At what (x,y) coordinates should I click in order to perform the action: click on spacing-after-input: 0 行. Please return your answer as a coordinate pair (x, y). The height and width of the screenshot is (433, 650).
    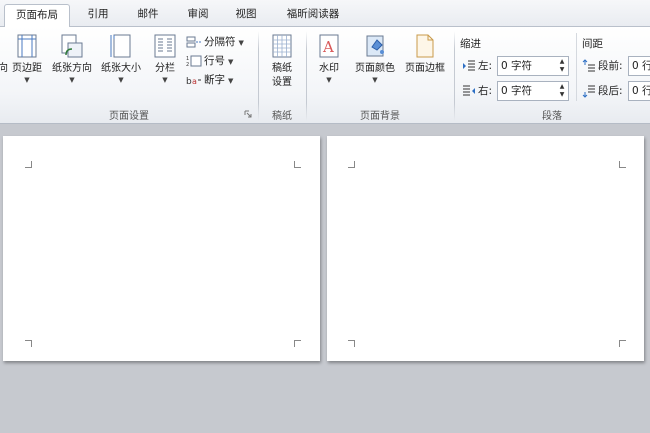
    Looking at the image, I should click on (639, 91).